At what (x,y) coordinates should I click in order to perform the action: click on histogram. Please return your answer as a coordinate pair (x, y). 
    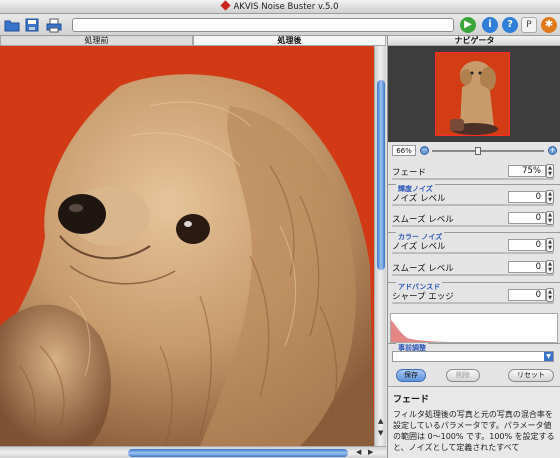
    Looking at the image, I should click on (474, 328).